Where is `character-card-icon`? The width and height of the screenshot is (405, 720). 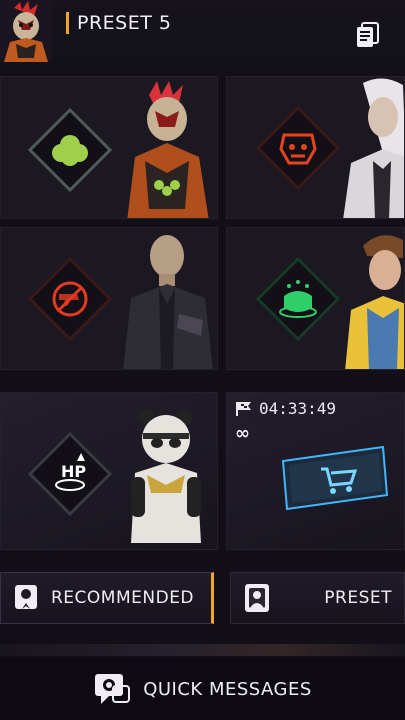
character-card-icon is located at coordinates (257, 598).